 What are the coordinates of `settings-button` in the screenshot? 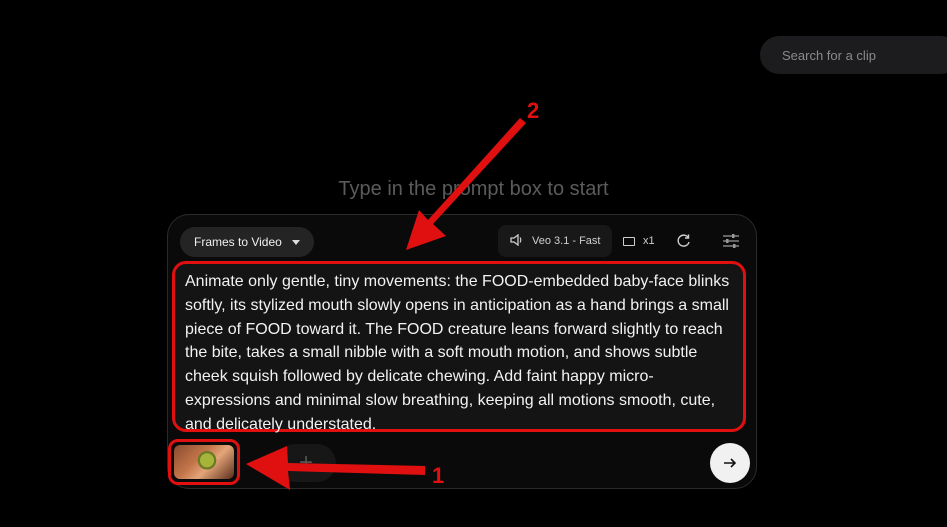 It's located at (731, 241).